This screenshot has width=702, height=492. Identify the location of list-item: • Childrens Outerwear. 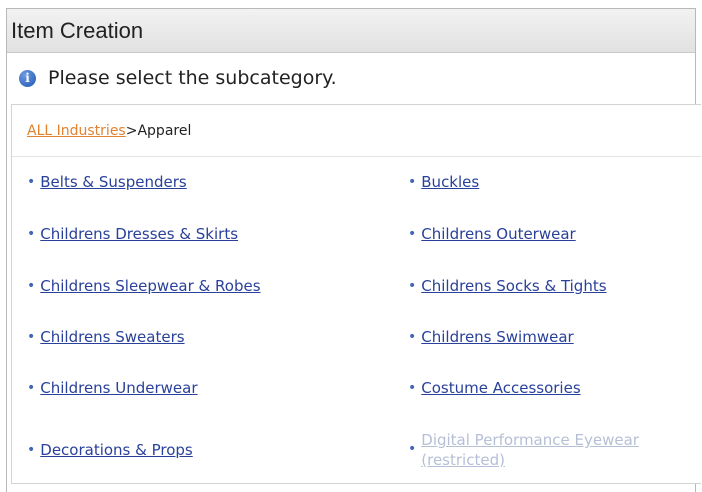
(492, 234).